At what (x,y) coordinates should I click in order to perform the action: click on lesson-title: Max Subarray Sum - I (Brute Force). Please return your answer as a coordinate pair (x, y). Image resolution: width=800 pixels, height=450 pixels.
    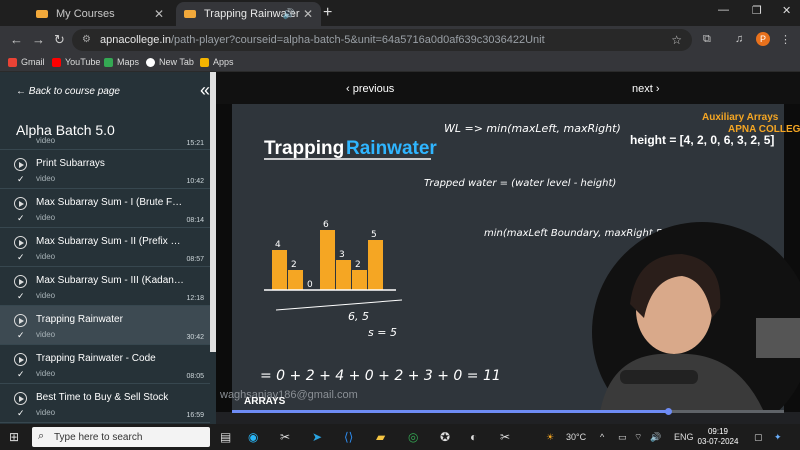
    Looking at the image, I should click on (111, 202).